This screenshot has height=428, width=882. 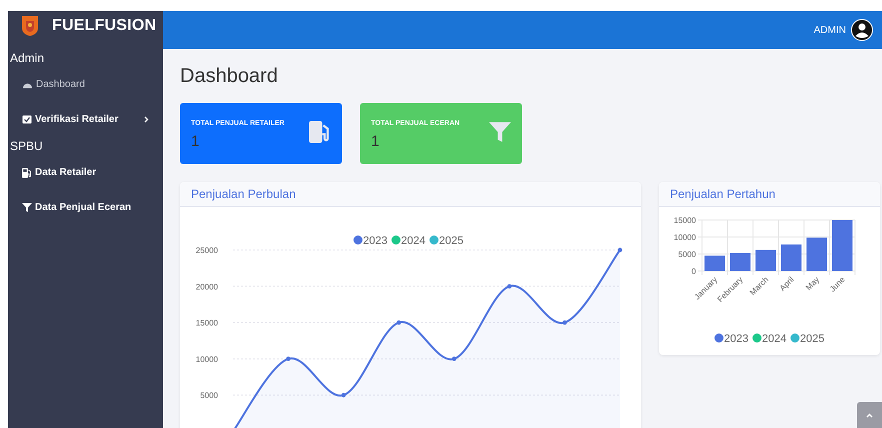 What do you see at coordinates (229, 76) in the screenshot?
I see `page-title: Dashboard` at bounding box center [229, 76].